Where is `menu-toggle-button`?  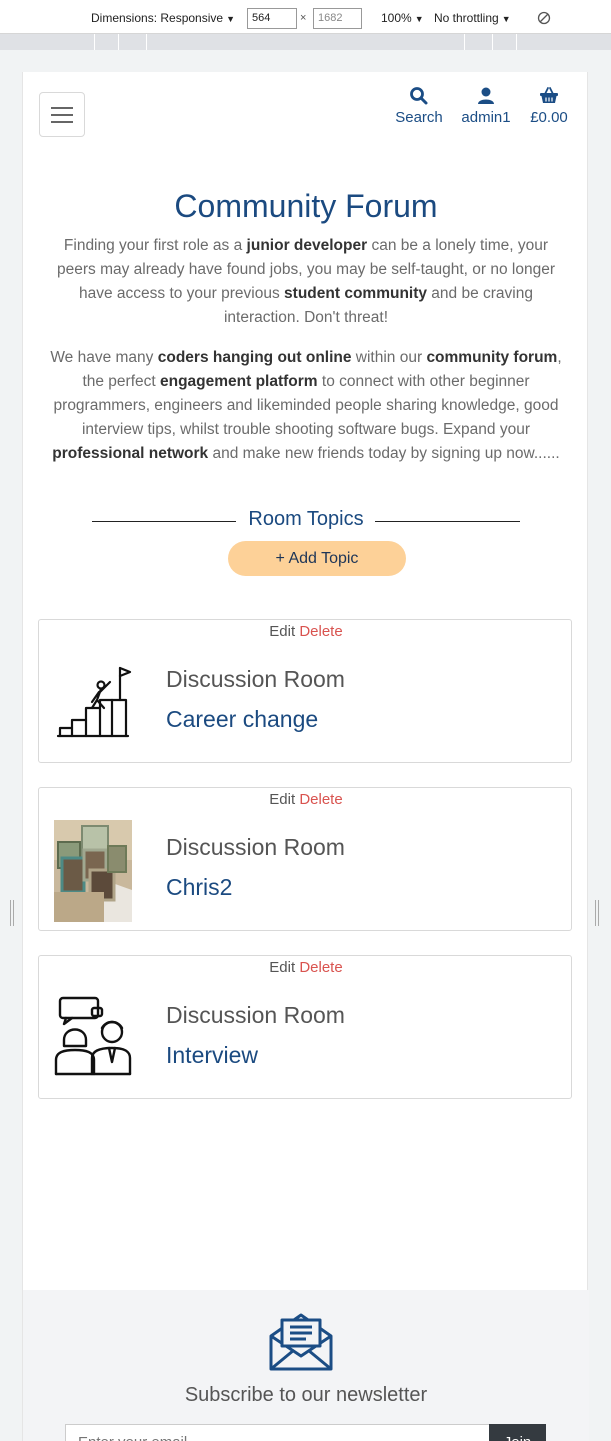 menu-toggle-button is located at coordinates (62, 114).